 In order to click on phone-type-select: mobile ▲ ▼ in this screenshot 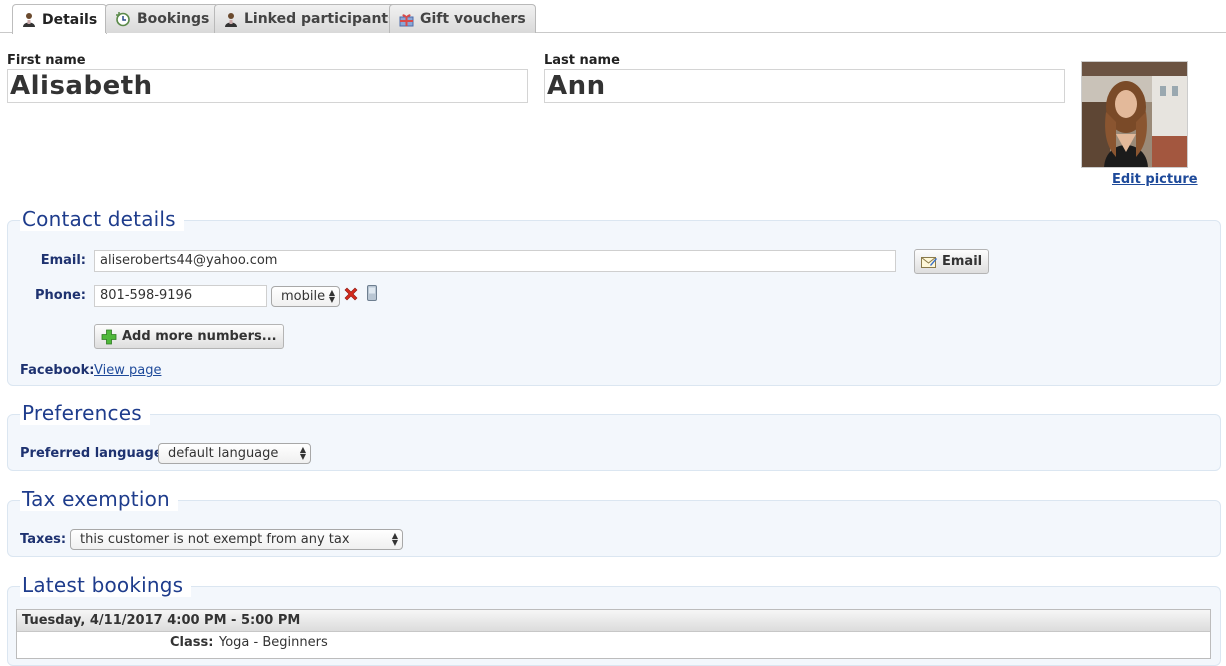, I will do `click(305, 296)`.